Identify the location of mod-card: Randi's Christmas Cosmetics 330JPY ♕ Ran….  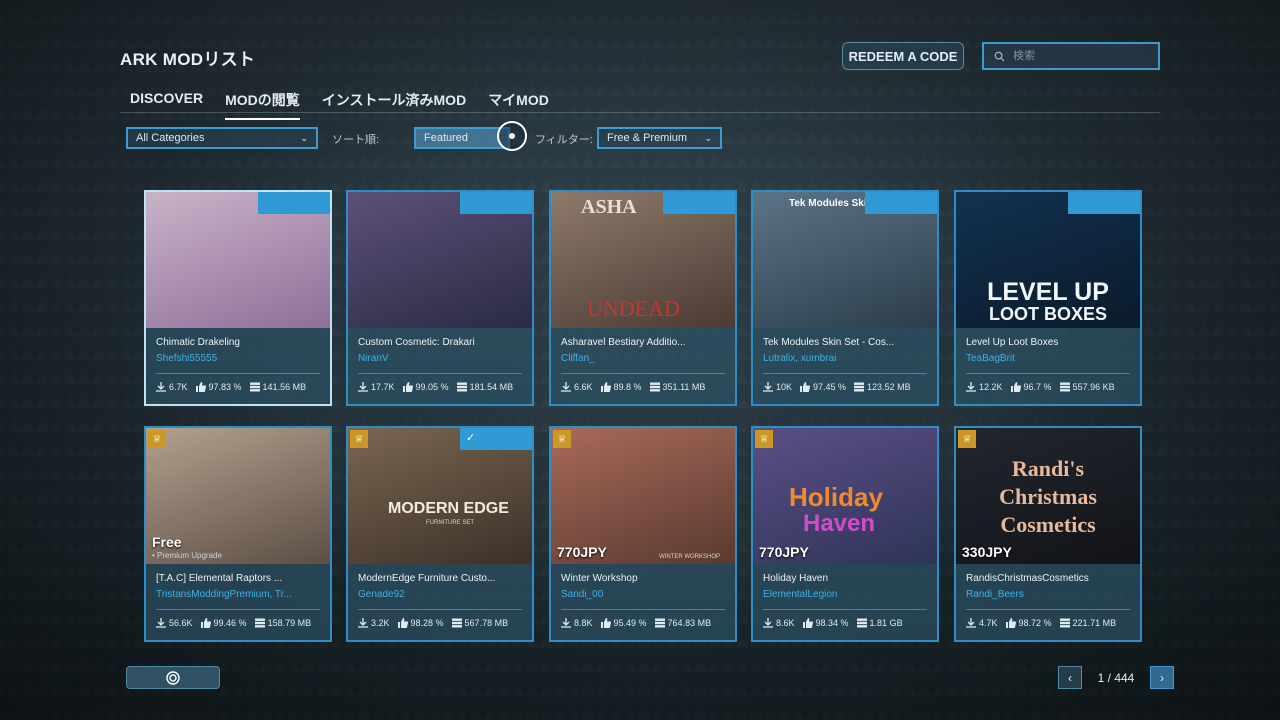
(1048, 534).